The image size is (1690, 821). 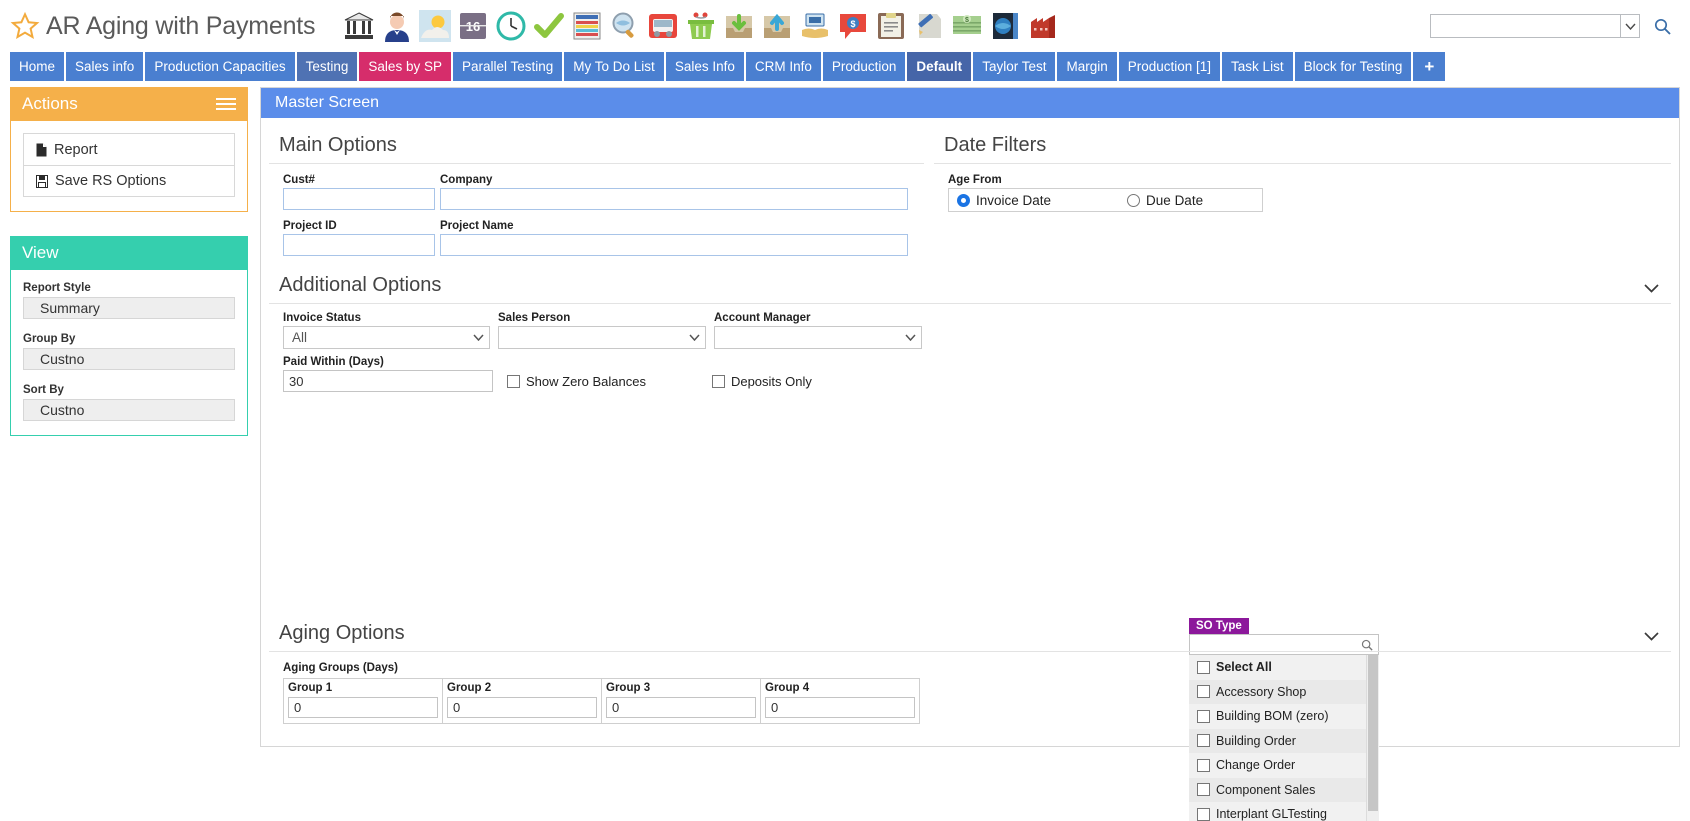 I want to click on save-rs-options-button: Save RS Options, so click(x=129, y=180).